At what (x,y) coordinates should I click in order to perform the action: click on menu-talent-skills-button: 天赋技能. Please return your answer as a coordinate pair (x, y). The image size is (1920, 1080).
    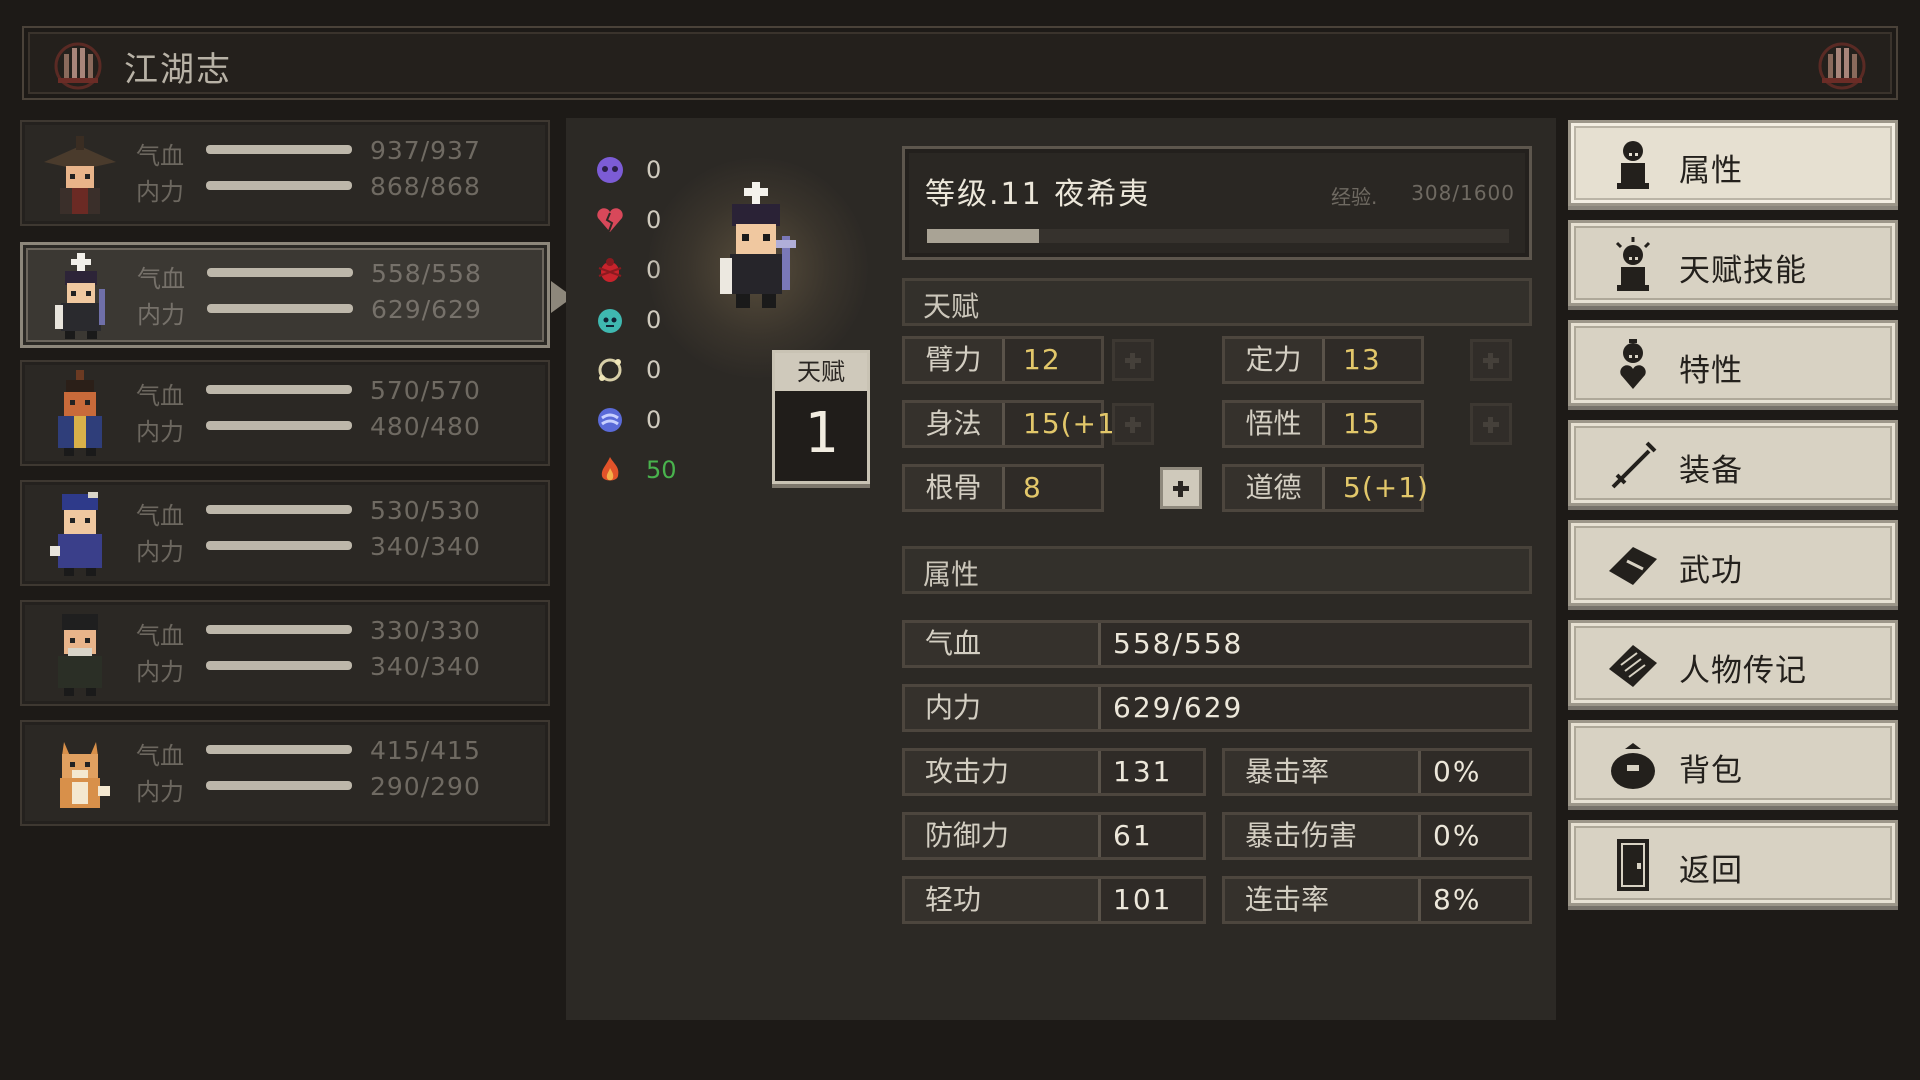
    Looking at the image, I should click on (1733, 263).